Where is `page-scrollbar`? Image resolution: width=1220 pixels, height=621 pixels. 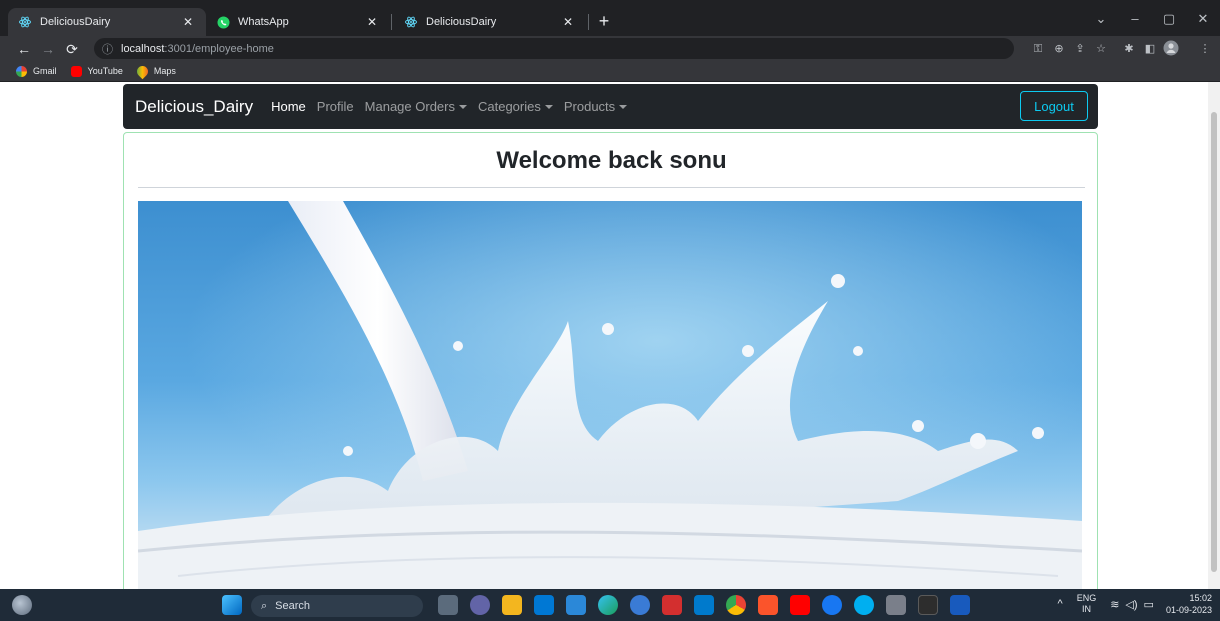
page-scrollbar is located at coordinates (1214, 335).